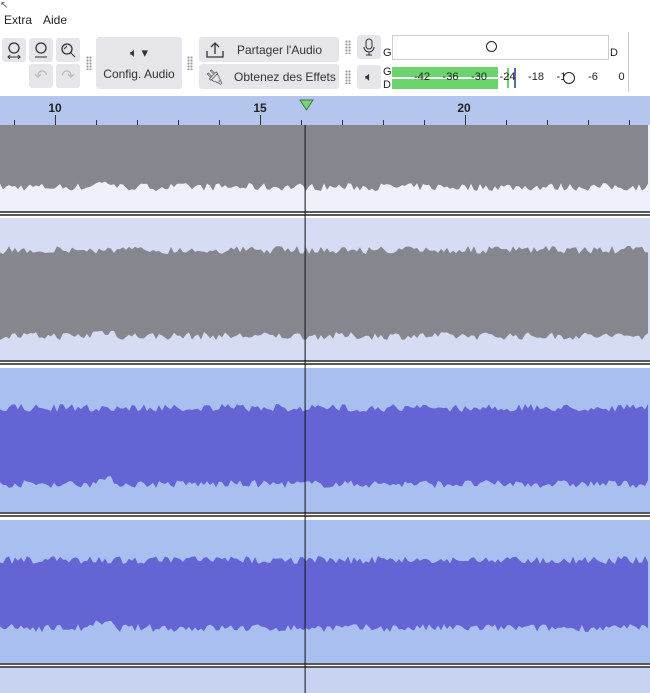  Describe the element at coordinates (4, 5) in the screenshot. I see `cursor-icon: ↖` at that location.